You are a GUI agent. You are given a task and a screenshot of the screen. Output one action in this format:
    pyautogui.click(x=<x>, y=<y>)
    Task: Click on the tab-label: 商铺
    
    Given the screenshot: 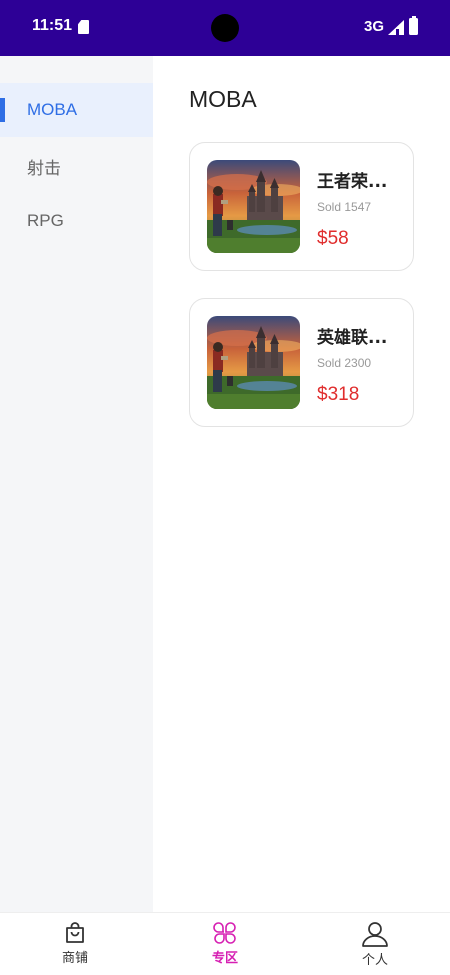 What is the action you would take?
    pyautogui.click(x=74, y=958)
    